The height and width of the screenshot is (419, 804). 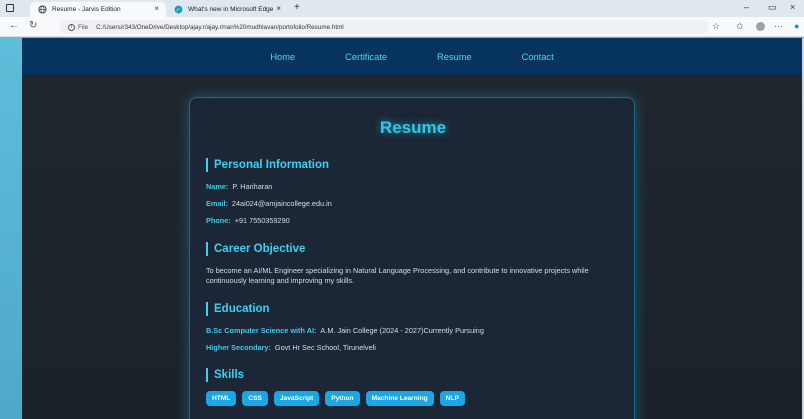 I want to click on edge-logo-icon, so click(x=178, y=9).